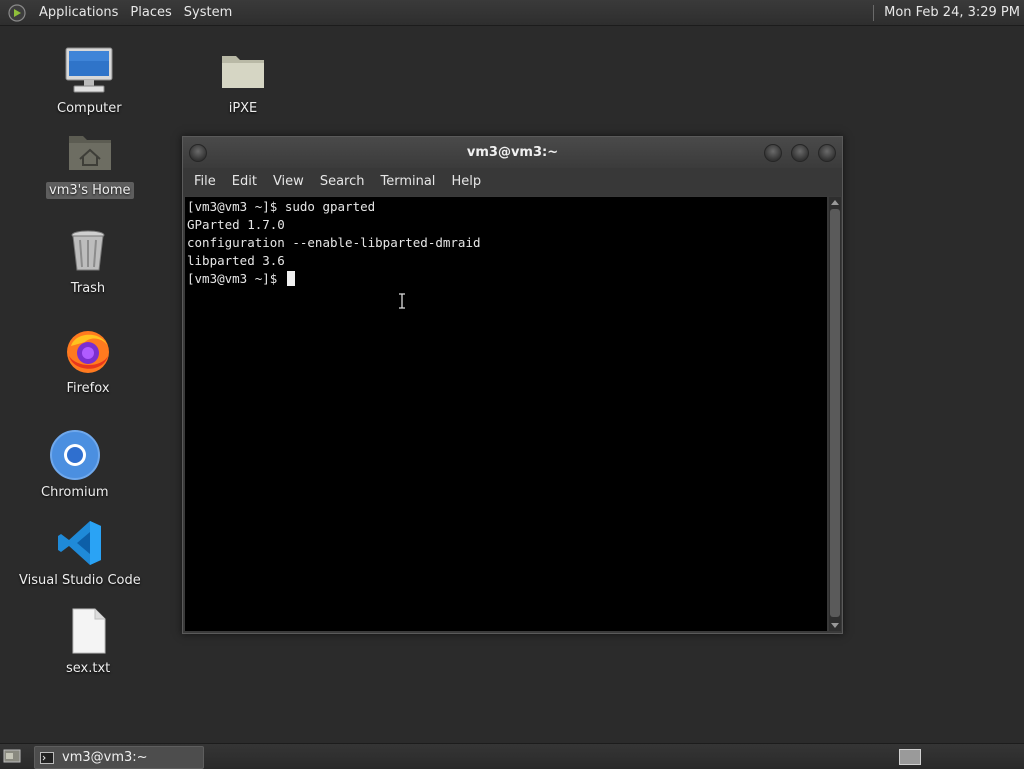 The width and height of the screenshot is (1024, 769). Describe the element at coordinates (80, 543) in the screenshot. I see `vscode-icon` at that location.